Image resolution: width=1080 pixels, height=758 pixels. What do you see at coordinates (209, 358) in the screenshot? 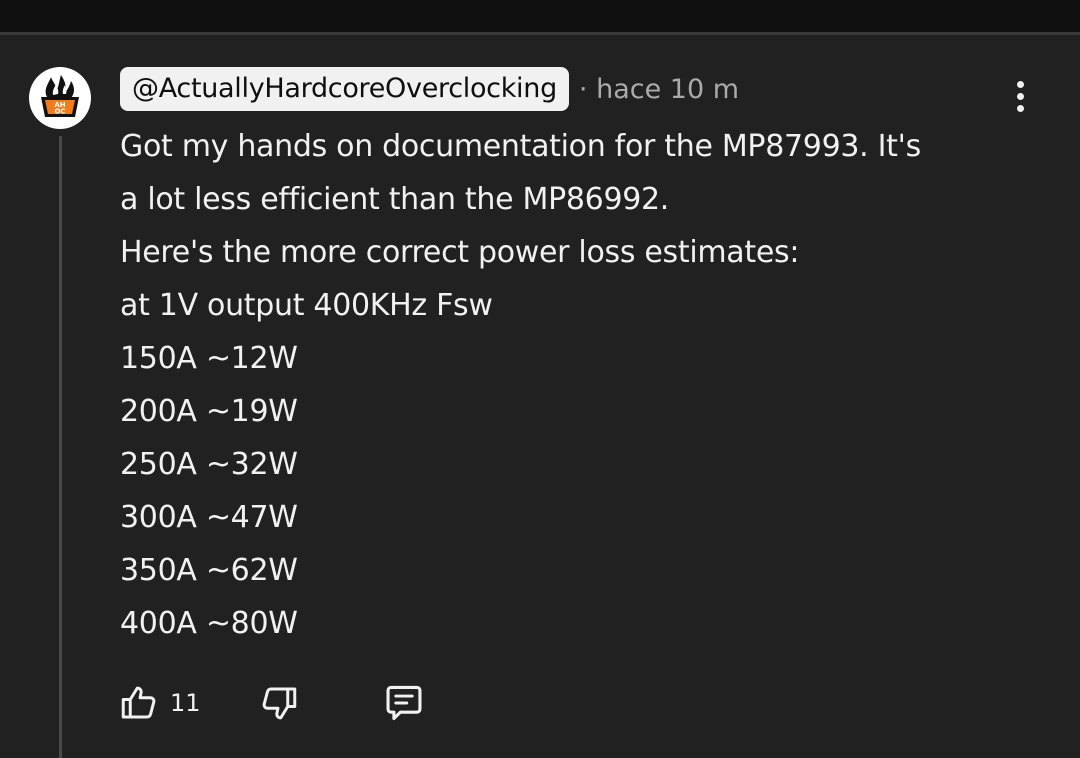
I see `comment-line: 150A ~12W` at bounding box center [209, 358].